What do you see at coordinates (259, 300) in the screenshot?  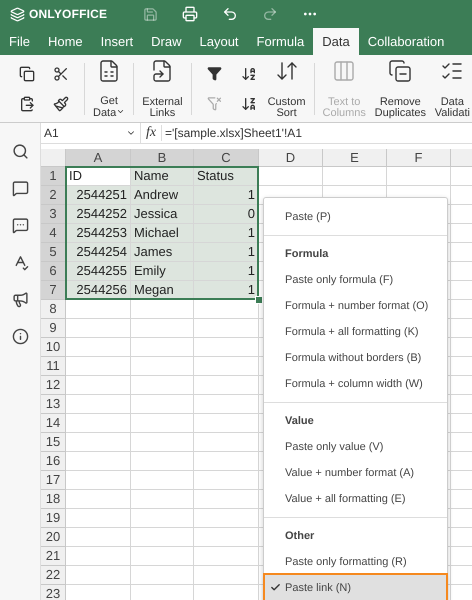 I see `fill-handle` at bounding box center [259, 300].